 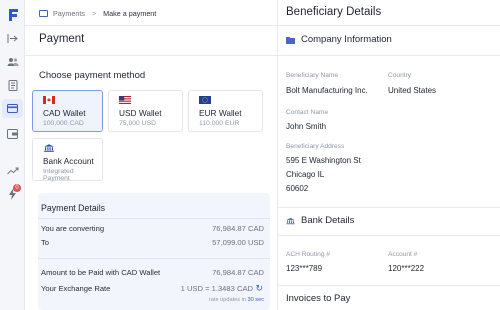 I want to click on company-section-header: Company Information, so click(x=339, y=39).